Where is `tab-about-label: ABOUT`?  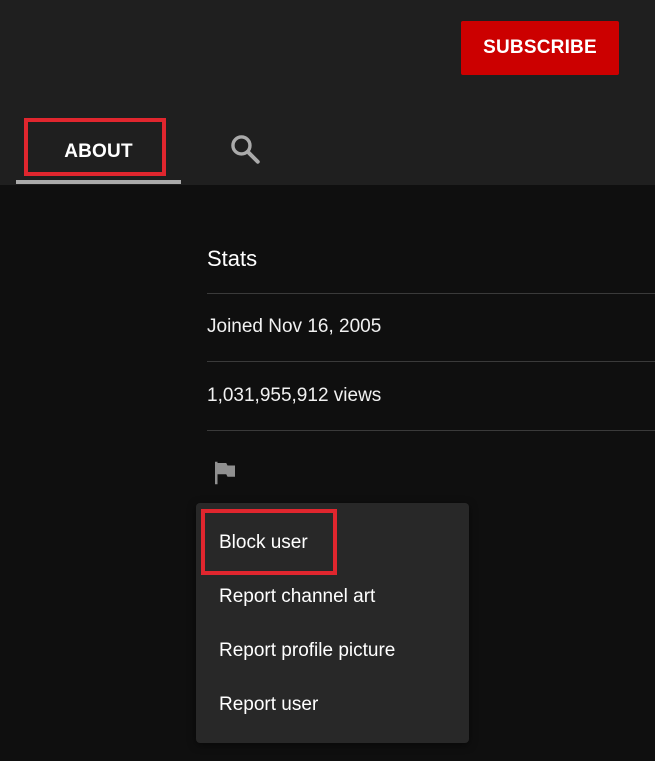
tab-about-label: ABOUT is located at coordinates (98, 151).